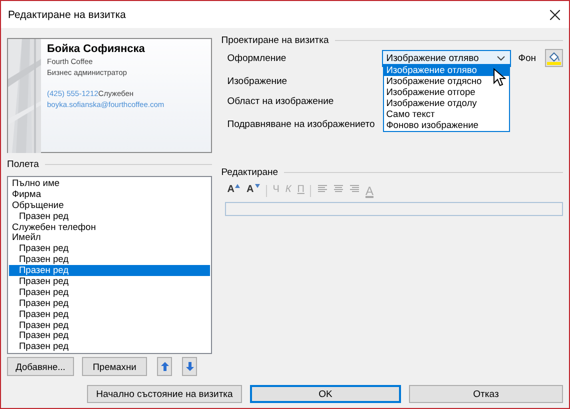 The image size is (570, 409). I want to click on shrink-font-button: A, so click(253, 191).